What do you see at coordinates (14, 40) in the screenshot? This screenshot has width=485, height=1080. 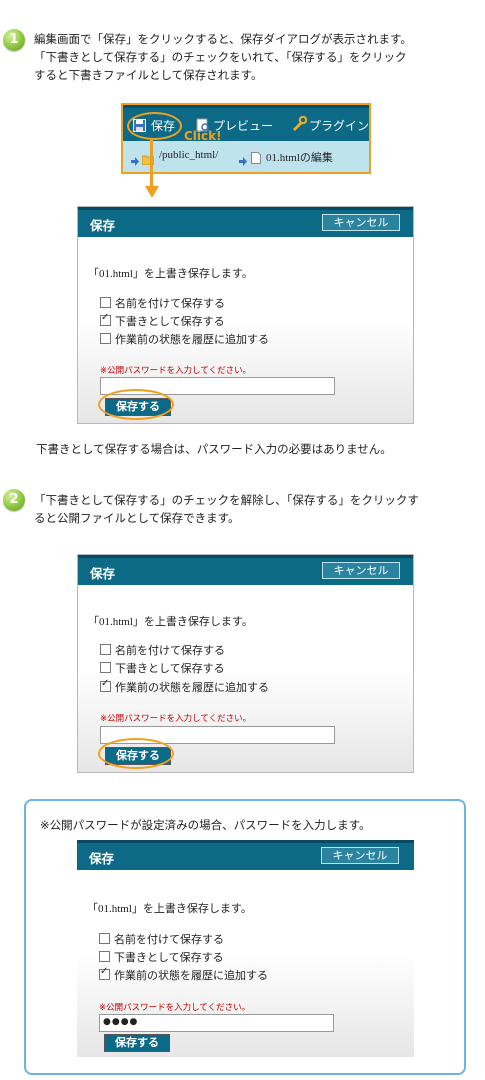 I see `step-1-icon: 1` at bounding box center [14, 40].